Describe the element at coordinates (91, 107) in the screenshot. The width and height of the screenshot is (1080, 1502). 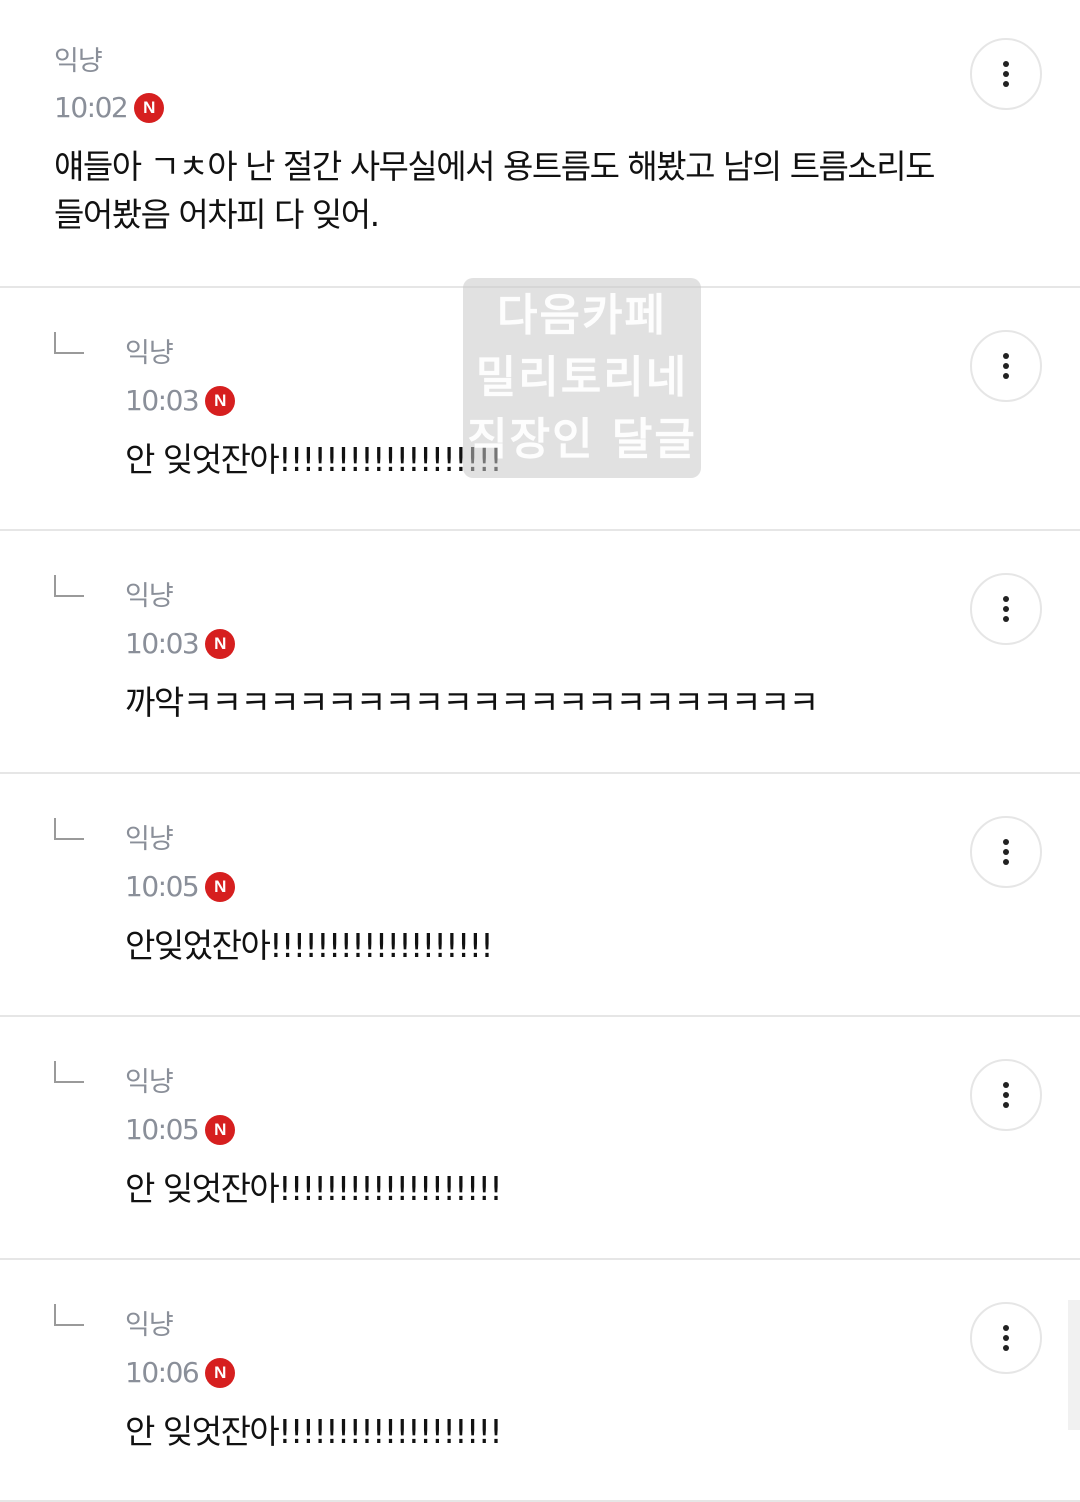
I see `comment-time: 10:02` at that location.